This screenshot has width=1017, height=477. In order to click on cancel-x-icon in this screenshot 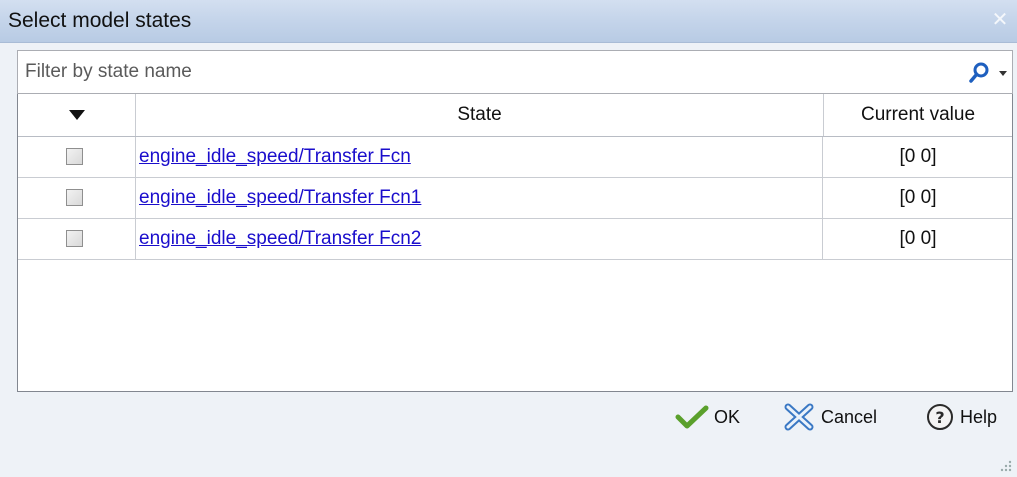, I will do `click(799, 417)`.